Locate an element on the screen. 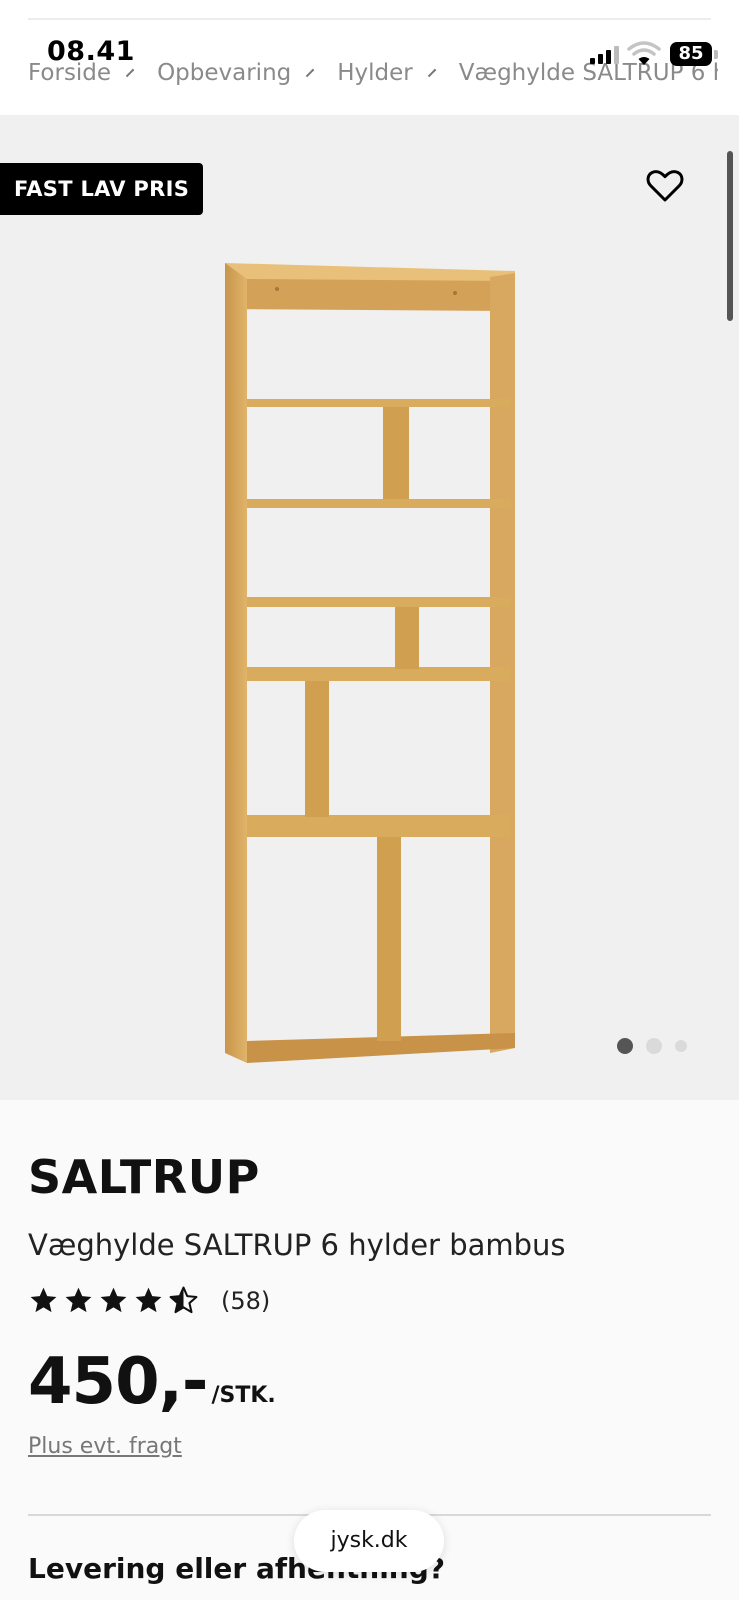 The image size is (739, 1600). wifi-icon is located at coordinates (644, 53).